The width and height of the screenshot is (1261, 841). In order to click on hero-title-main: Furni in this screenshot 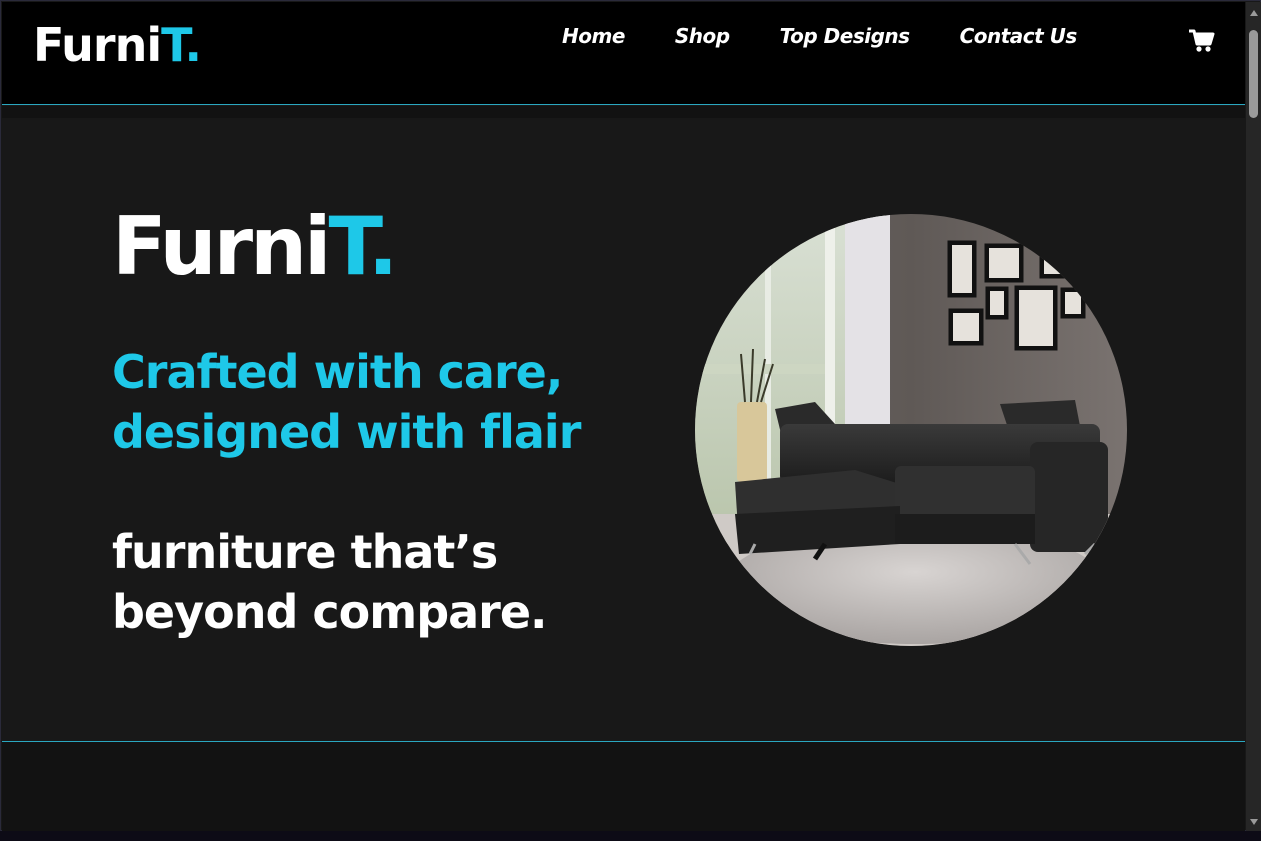, I will do `click(221, 246)`.